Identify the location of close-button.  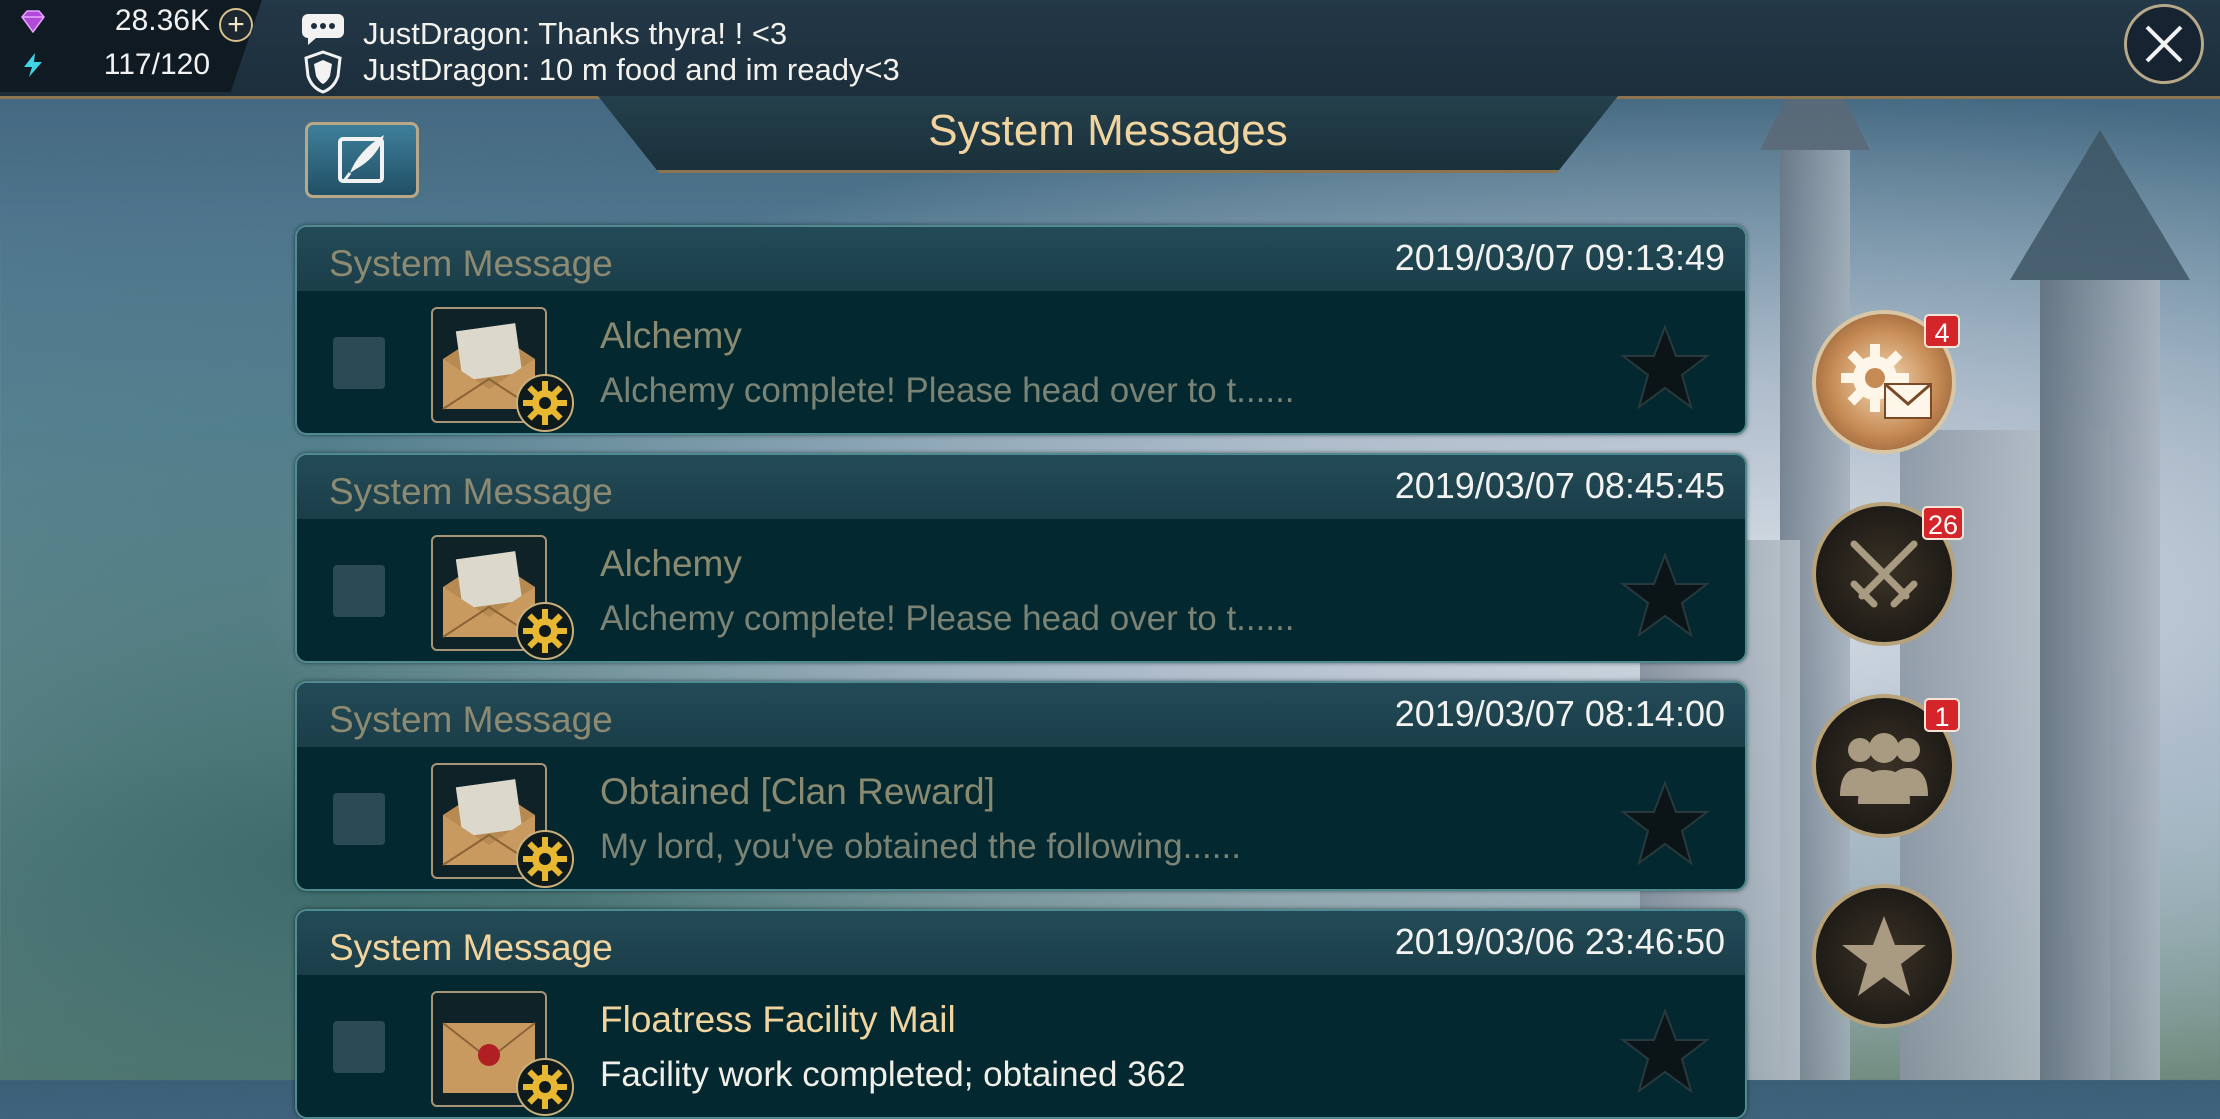
(2164, 44).